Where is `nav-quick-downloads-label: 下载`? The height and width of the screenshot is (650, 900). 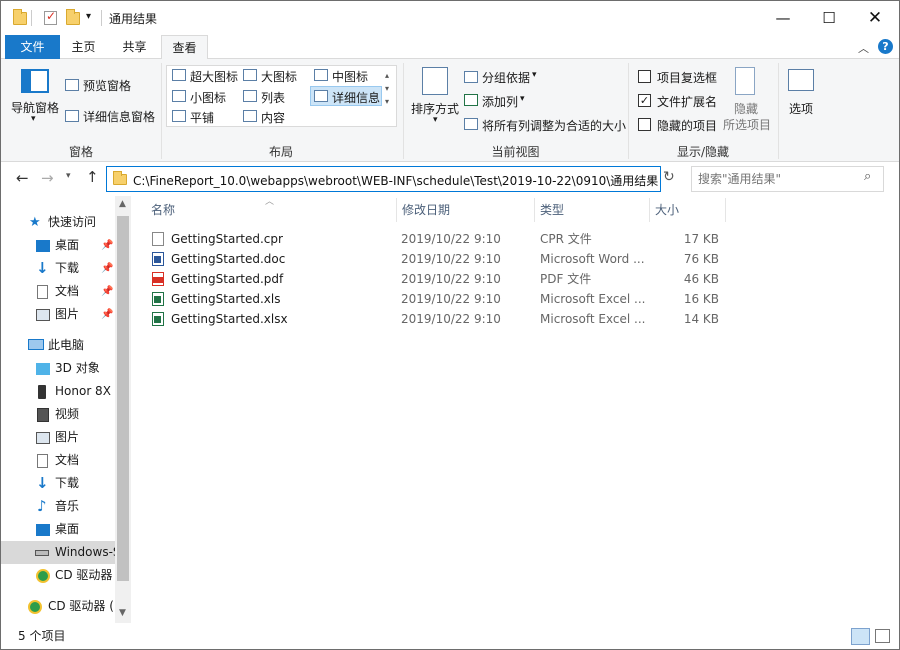
nav-quick-downloads-label: 下载 is located at coordinates (67, 268).